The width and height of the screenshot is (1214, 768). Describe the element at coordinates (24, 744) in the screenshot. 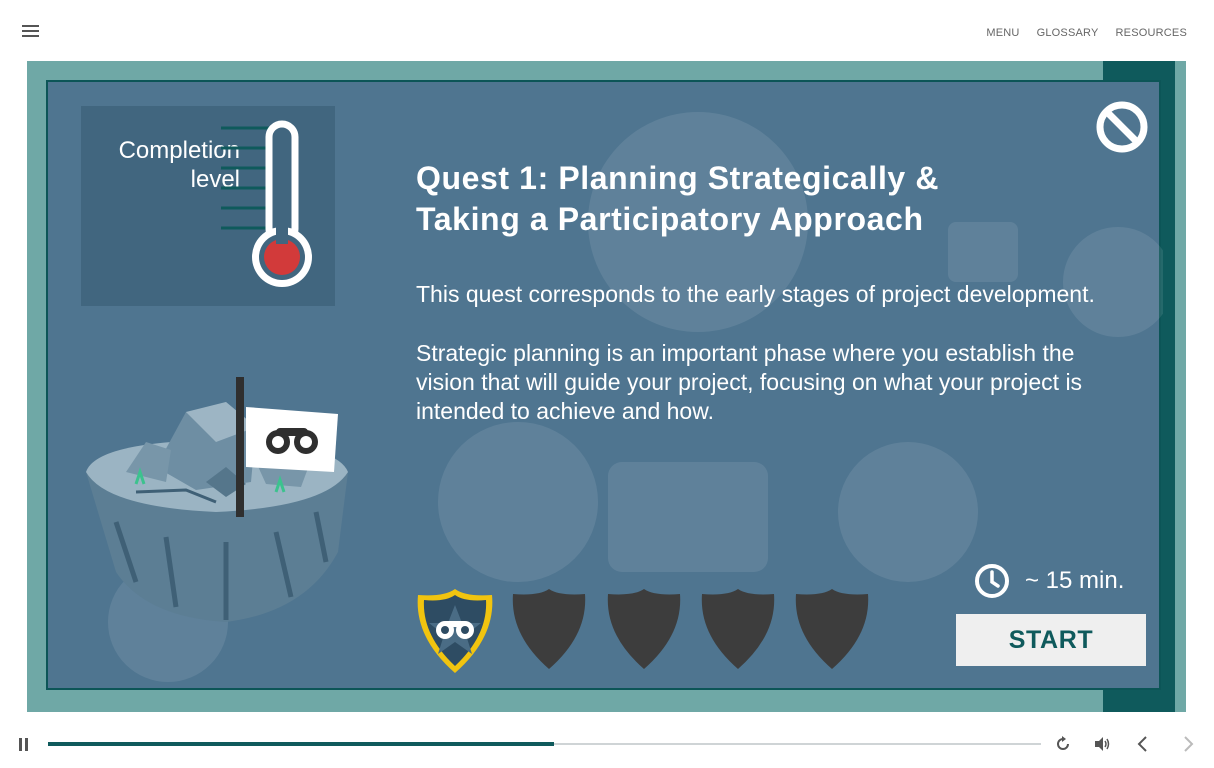

I see `pause-icon` at that location.